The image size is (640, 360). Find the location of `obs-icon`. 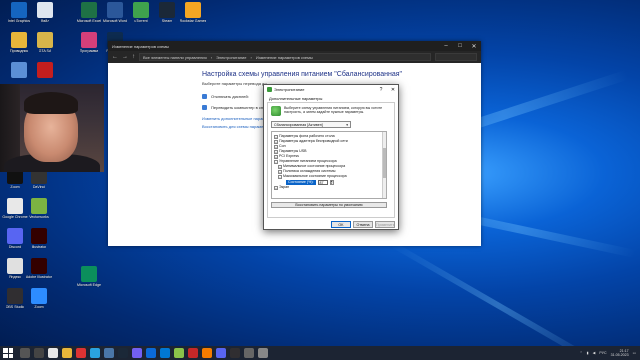

obs-icon is located at coordinates (235, 353).